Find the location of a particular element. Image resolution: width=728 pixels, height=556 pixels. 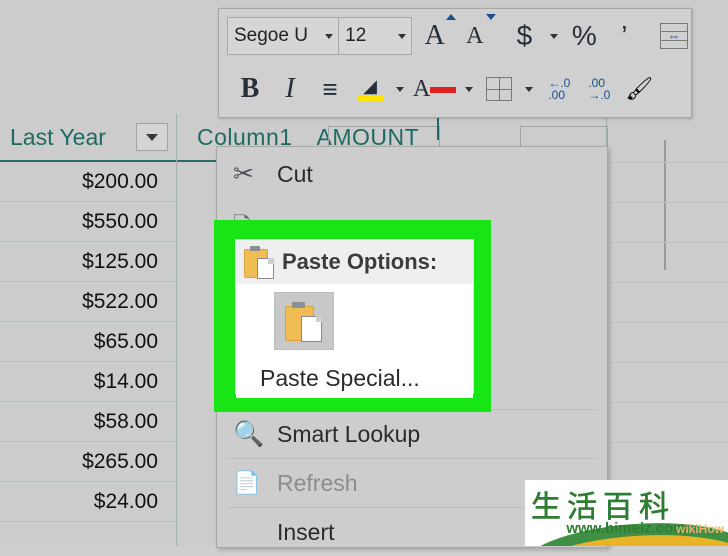

decrease-decimal-icon: ←.0 .00 is located at coordinates (559, 89).